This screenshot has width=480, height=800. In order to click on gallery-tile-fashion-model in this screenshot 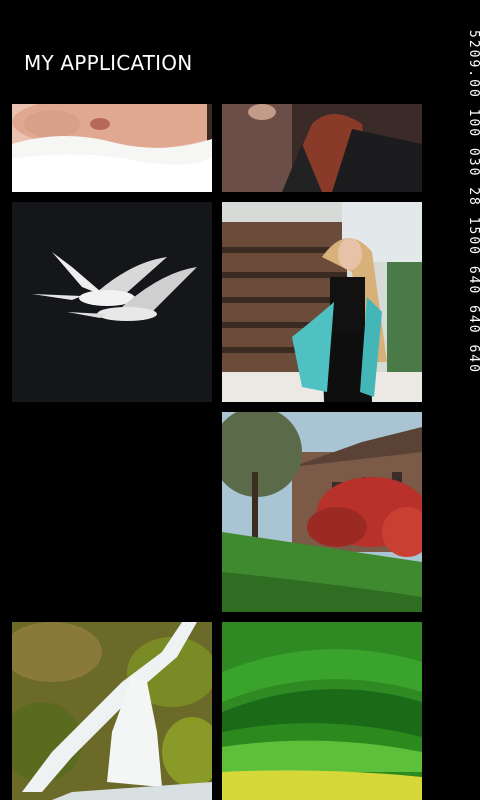, I will do `click(322, 302)`.